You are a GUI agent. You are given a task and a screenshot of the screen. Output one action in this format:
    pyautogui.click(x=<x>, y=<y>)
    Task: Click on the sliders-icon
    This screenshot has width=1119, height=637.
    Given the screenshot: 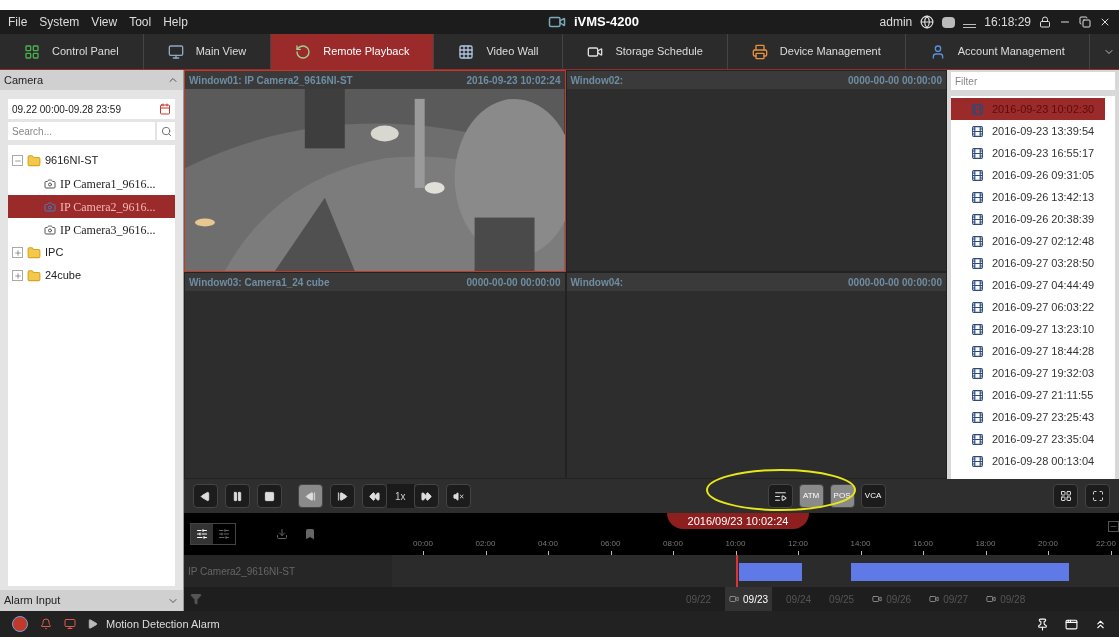 What is the action you would take?
    pyautogui.click(x=202, y=534)
    